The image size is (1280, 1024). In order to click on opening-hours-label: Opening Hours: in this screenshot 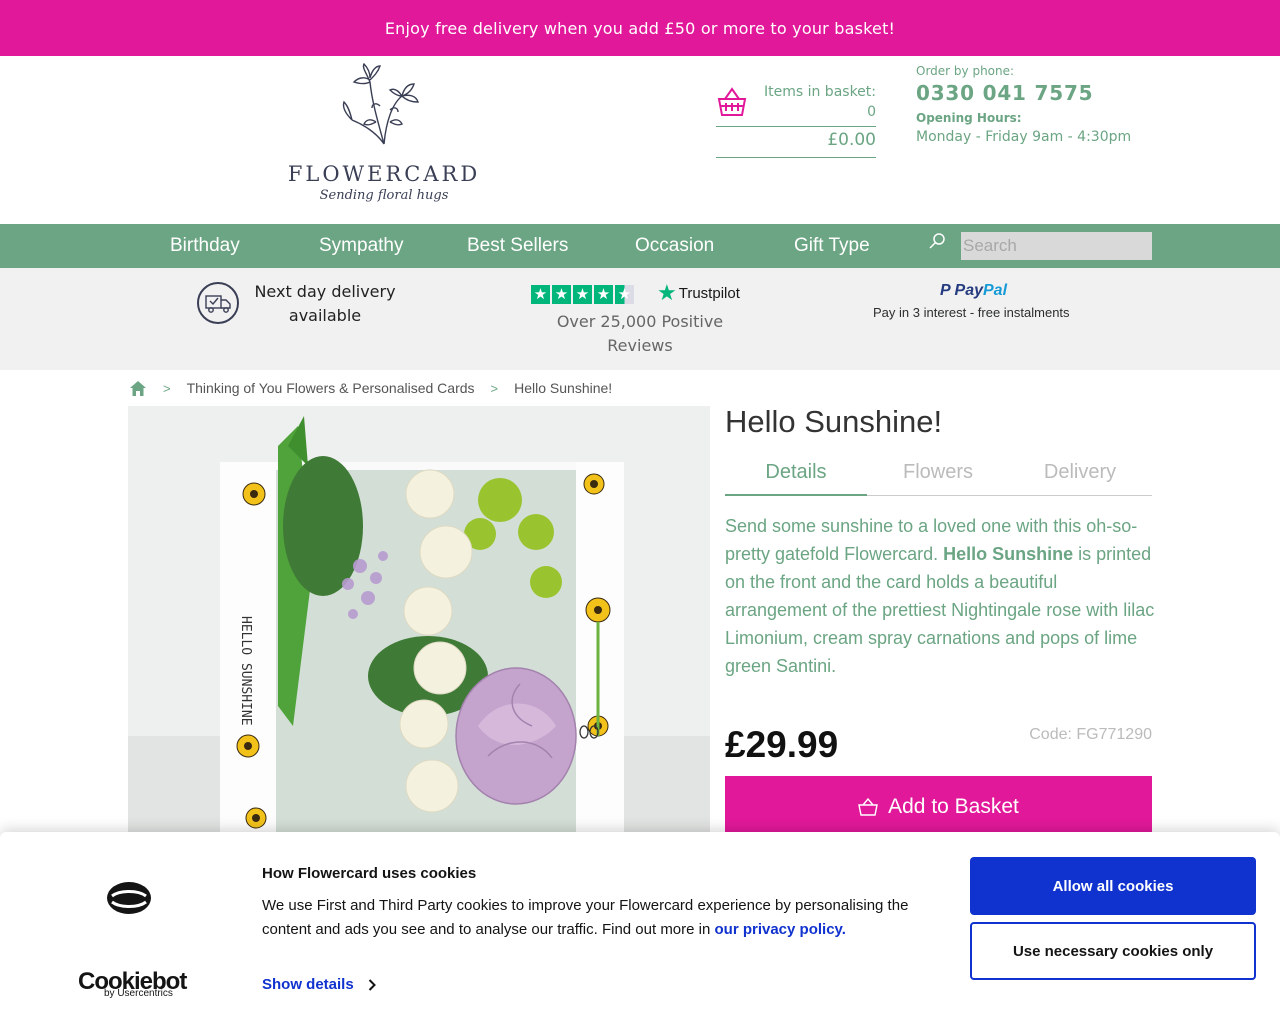, I will do `click(969, 118)`.